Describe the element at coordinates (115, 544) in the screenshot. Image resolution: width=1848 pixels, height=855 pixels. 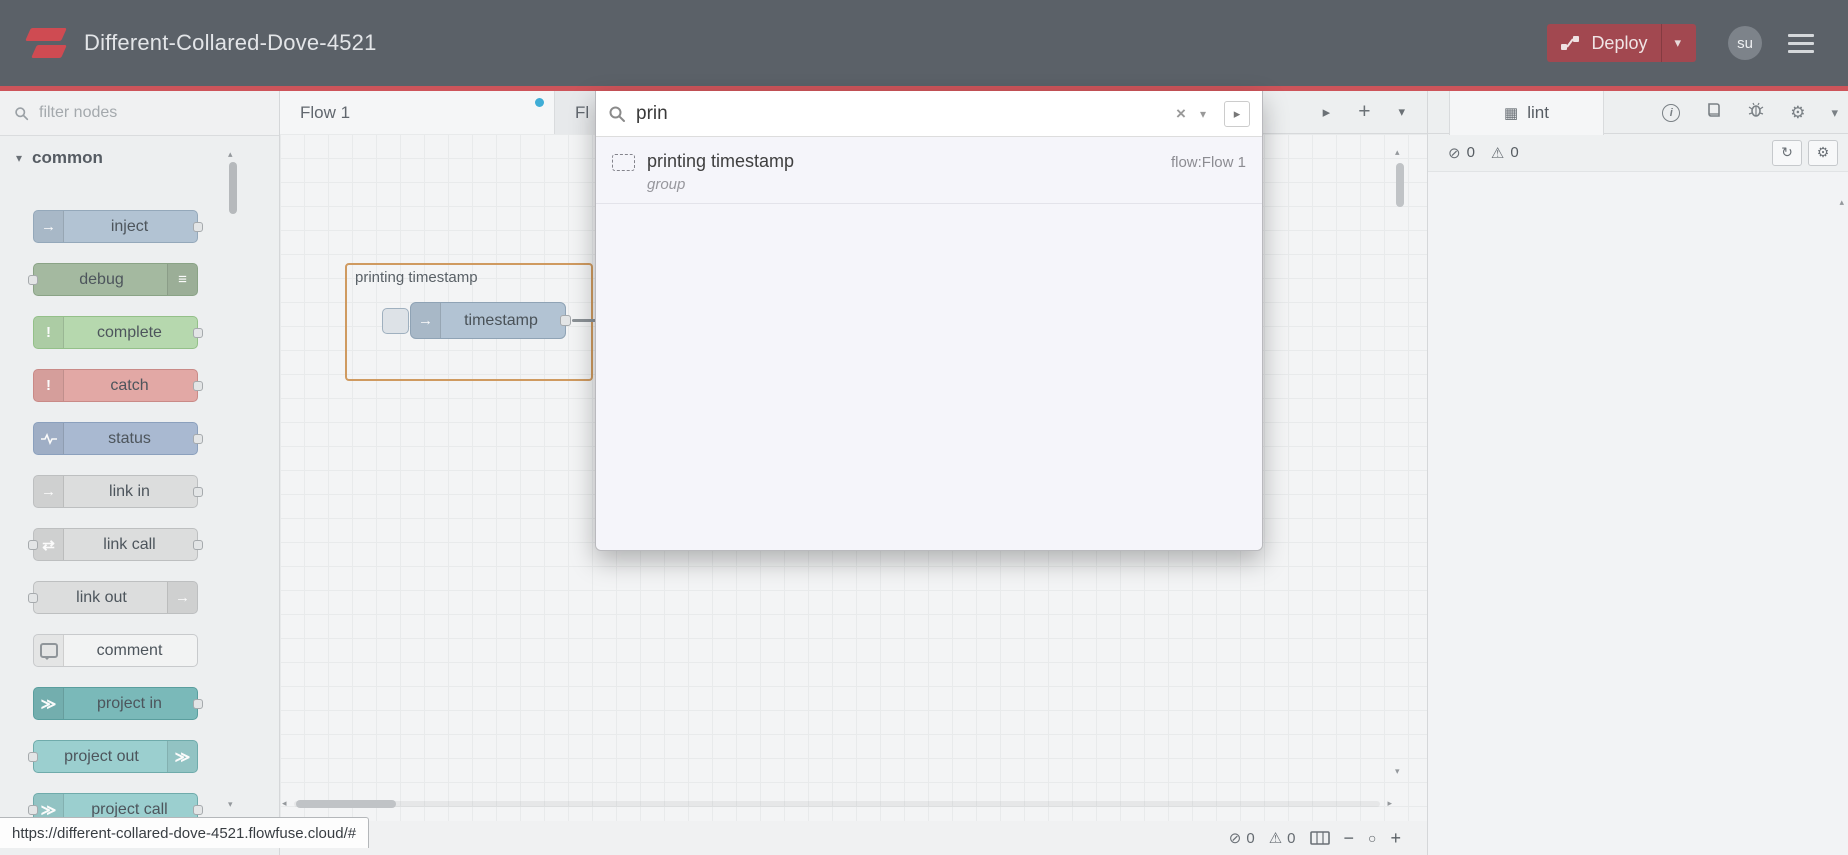
I see `palette-node-link-call: ⇄ link call` at that location.